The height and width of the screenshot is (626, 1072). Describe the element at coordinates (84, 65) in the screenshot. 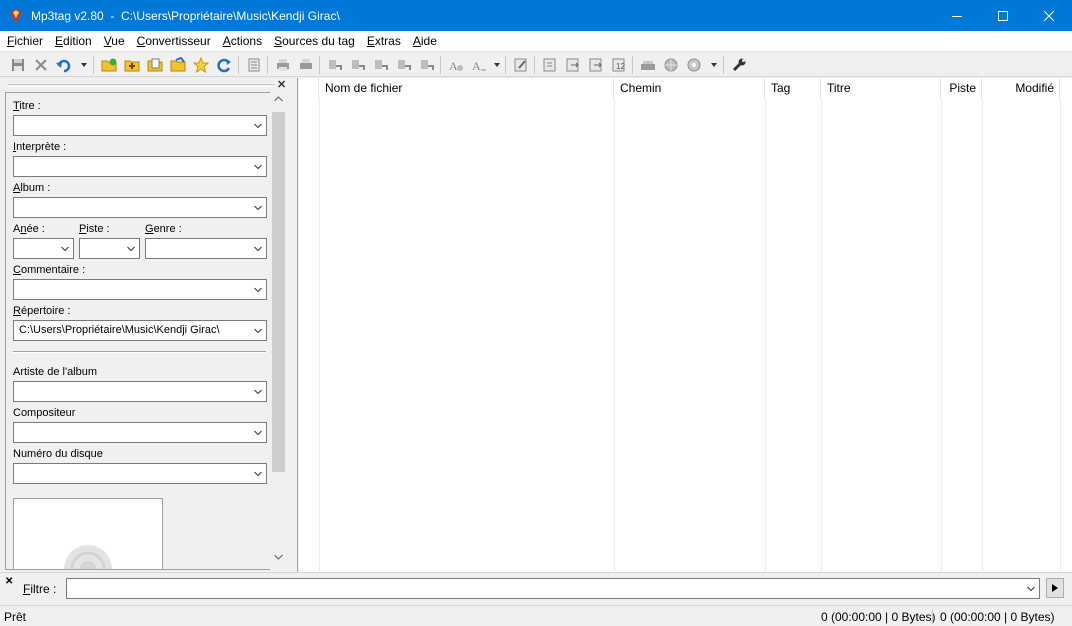

I see `undo-dropdown-icon` at that location.